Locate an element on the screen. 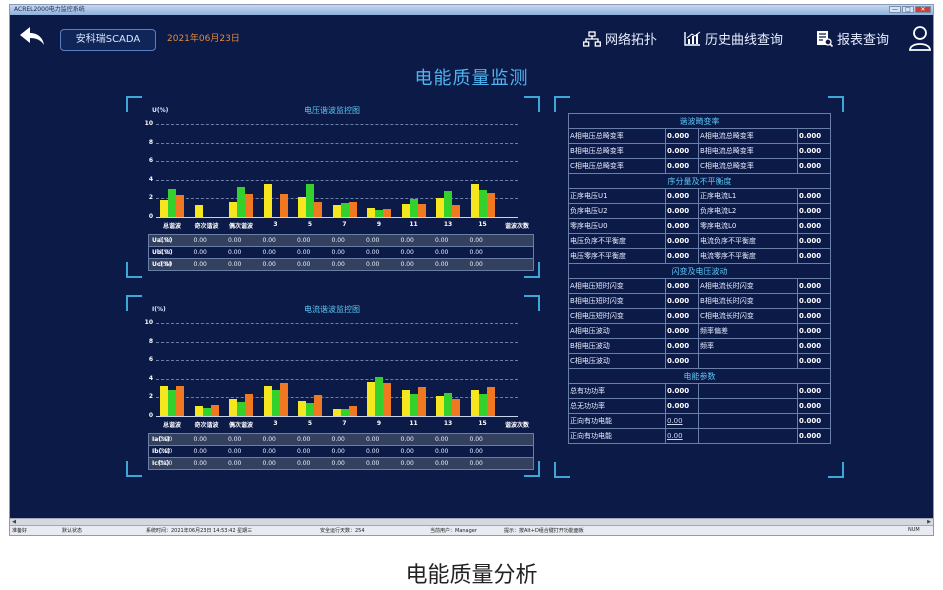 The height and width of the screenshot is (590, 943). y-tick-label: 2 is located at coordinates (150, 198).